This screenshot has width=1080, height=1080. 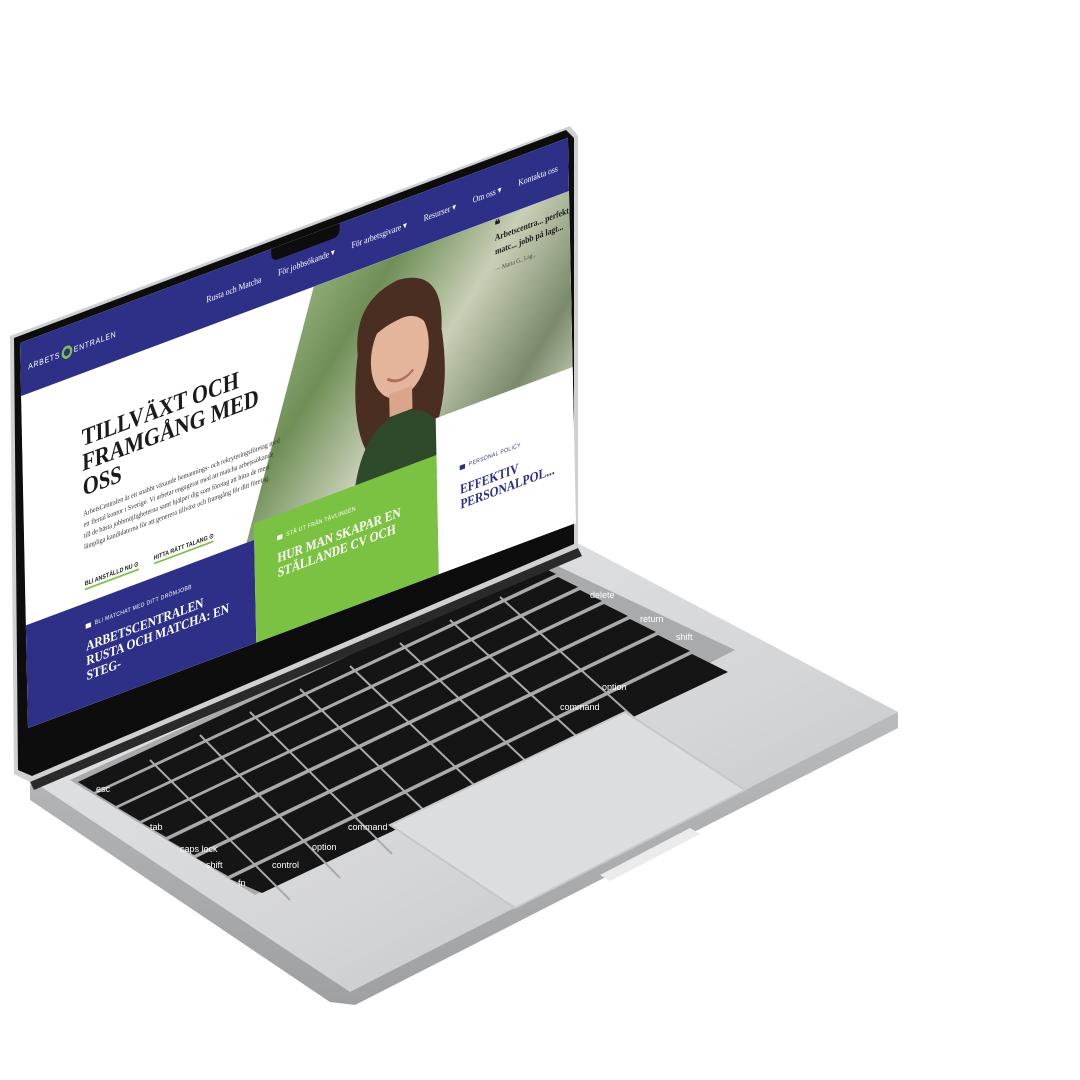 I want to click on nav-item-om-oss: Om oss ▾, so click(x=487, y=195).